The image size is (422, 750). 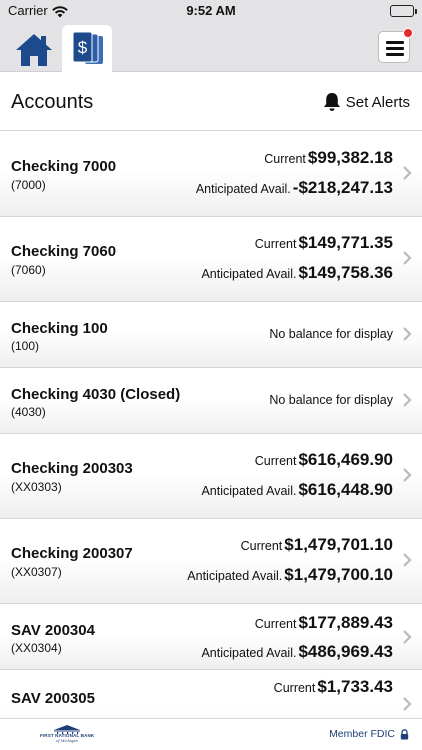 What do you see at coordinates (72, 553) in the screenshot?
I see `account-name: Checking 200307` at bounding box center [72, 553].